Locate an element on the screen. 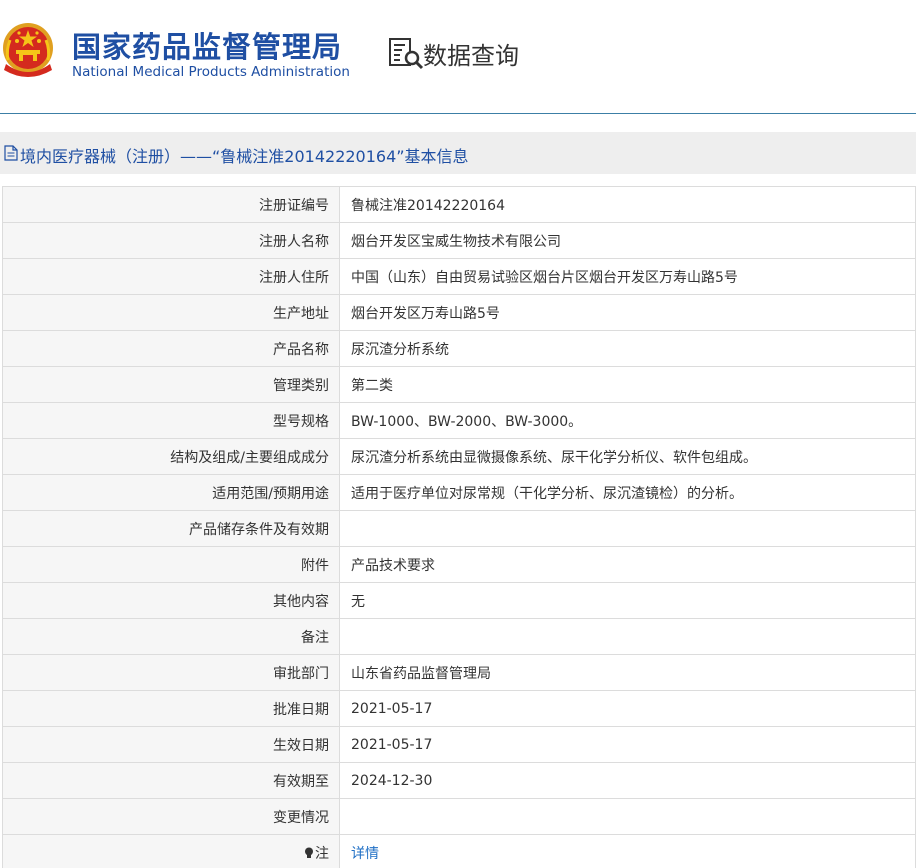 The width and height of the screenshot is (916, 868). row-label: 注册人住所 is located at coordinates (171, 276).